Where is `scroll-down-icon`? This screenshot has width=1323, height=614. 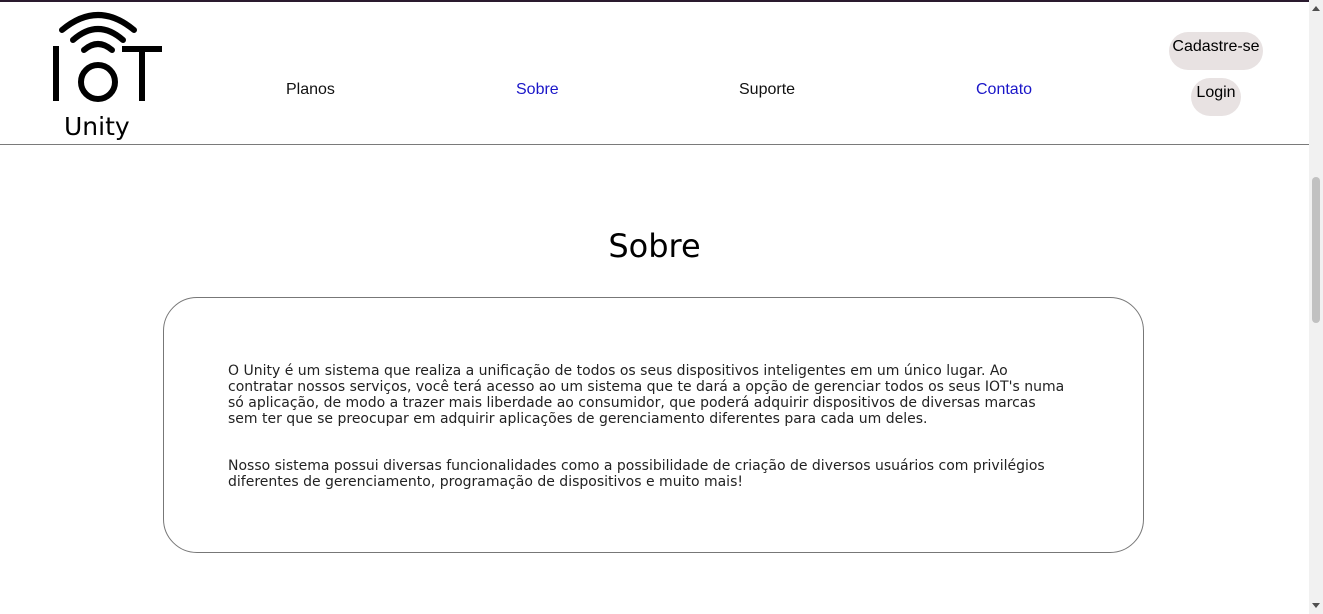
scroll-down-icon is located at coordinates (1316, 605).